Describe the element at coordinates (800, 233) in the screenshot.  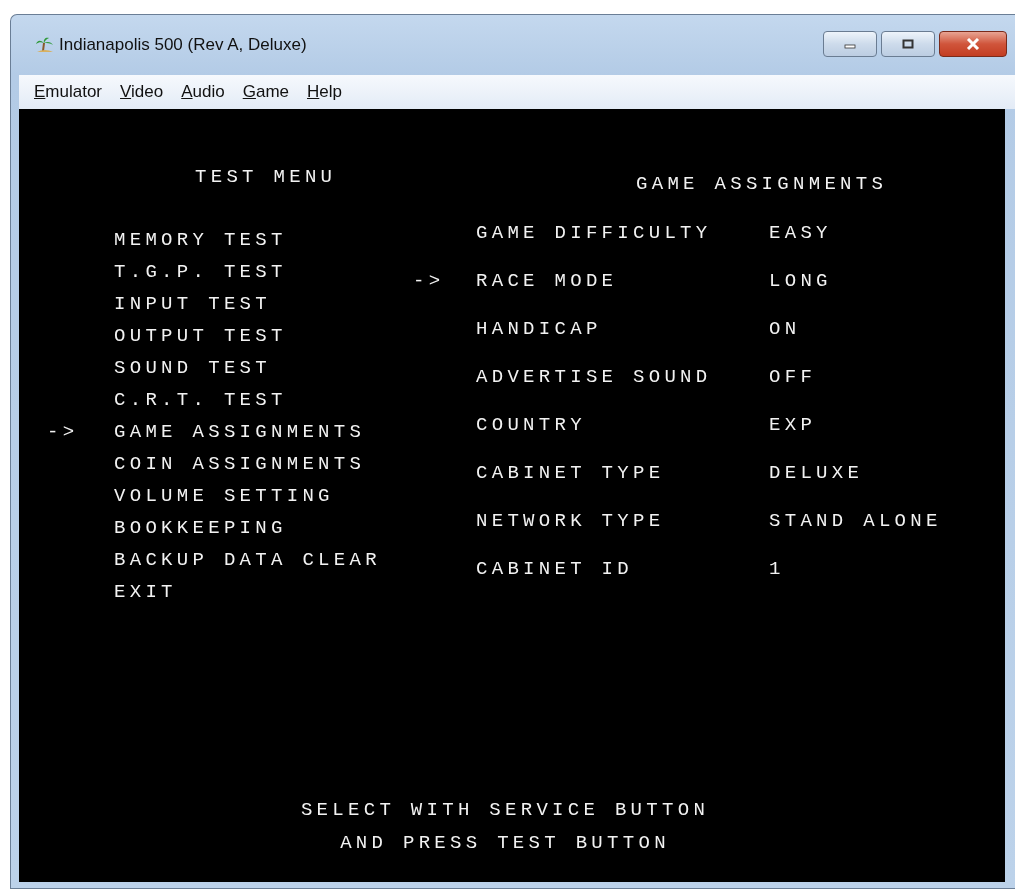
I see `setting-value: EASY` at that location.